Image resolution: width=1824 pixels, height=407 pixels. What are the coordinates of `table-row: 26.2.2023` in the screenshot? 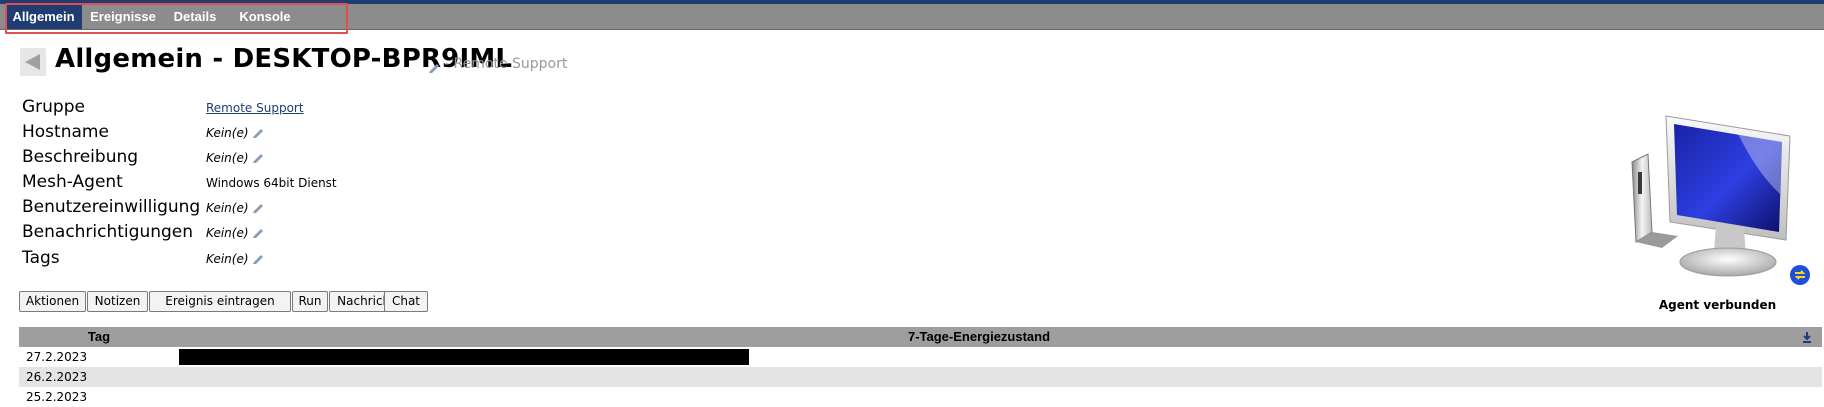 It's located at (920, 377).